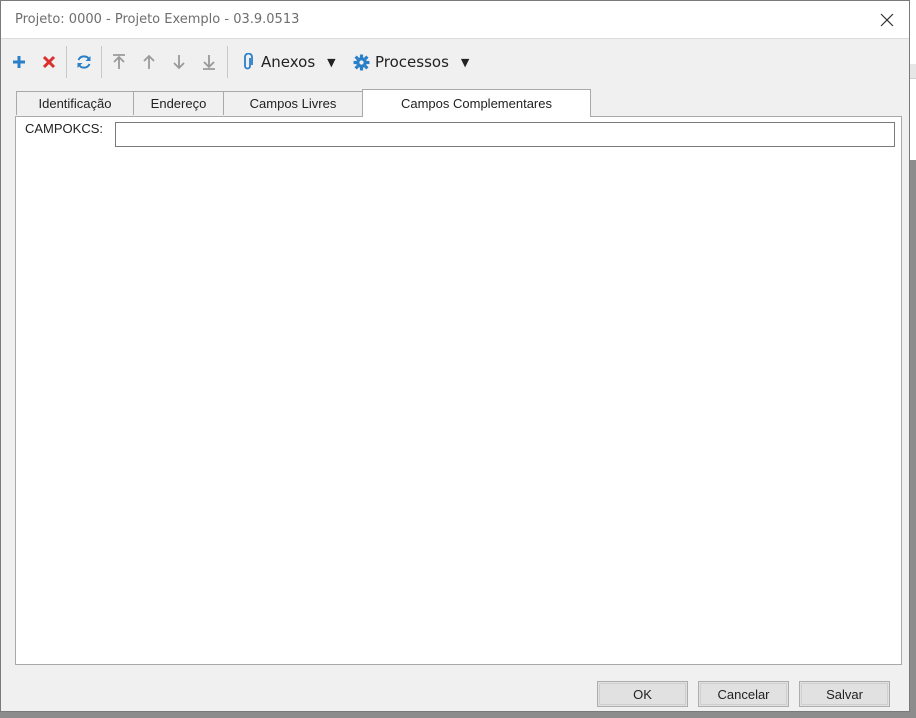 This screenshot has height=718, width=916. I want to click on tab-identificacao: Identificação, so click(75, 103).